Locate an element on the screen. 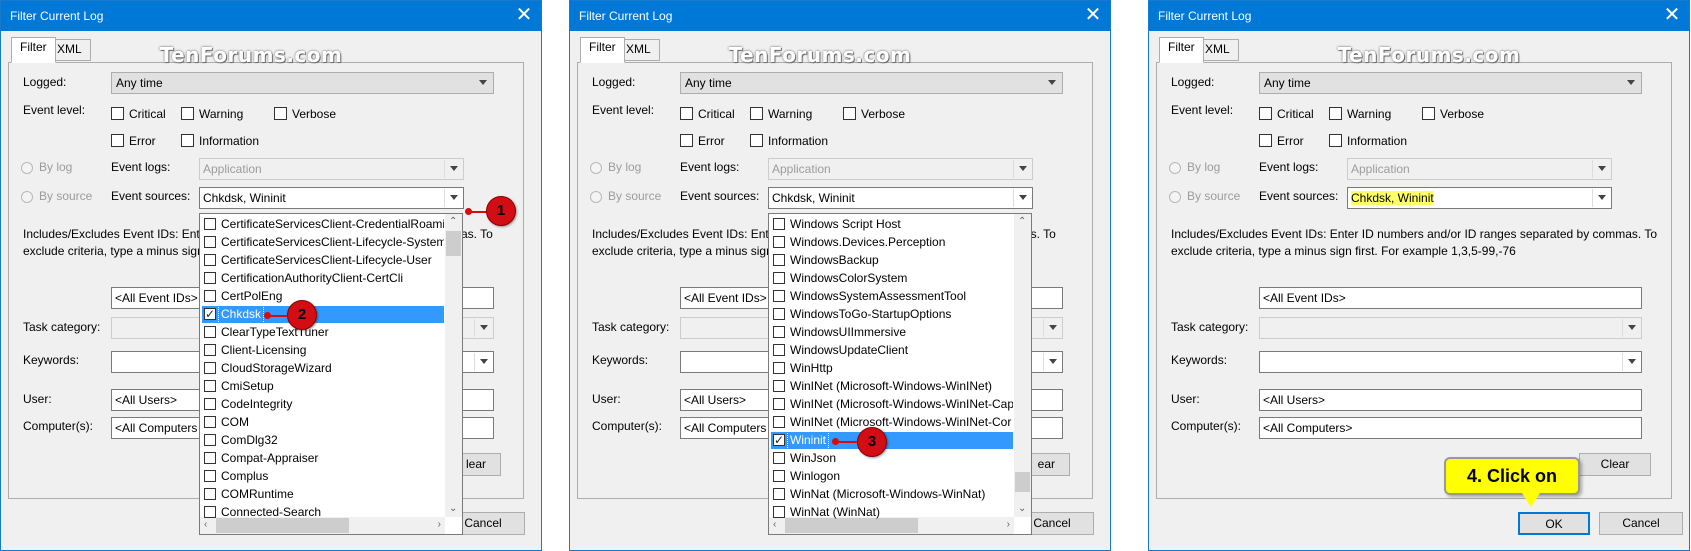 Image resolution: width=1691 pixels, height=551 pixels. scroll-thumb is located at coordinates (1022, 482).